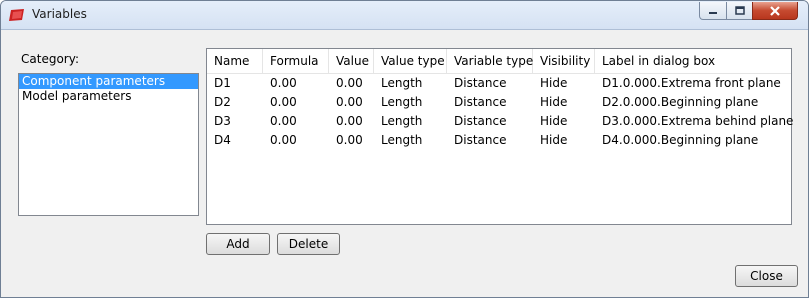  What do you see at coordinates (490, 61) in the screenshot?
I see `column-header-variable-type: Variable type` at bounding box center [490, 61].